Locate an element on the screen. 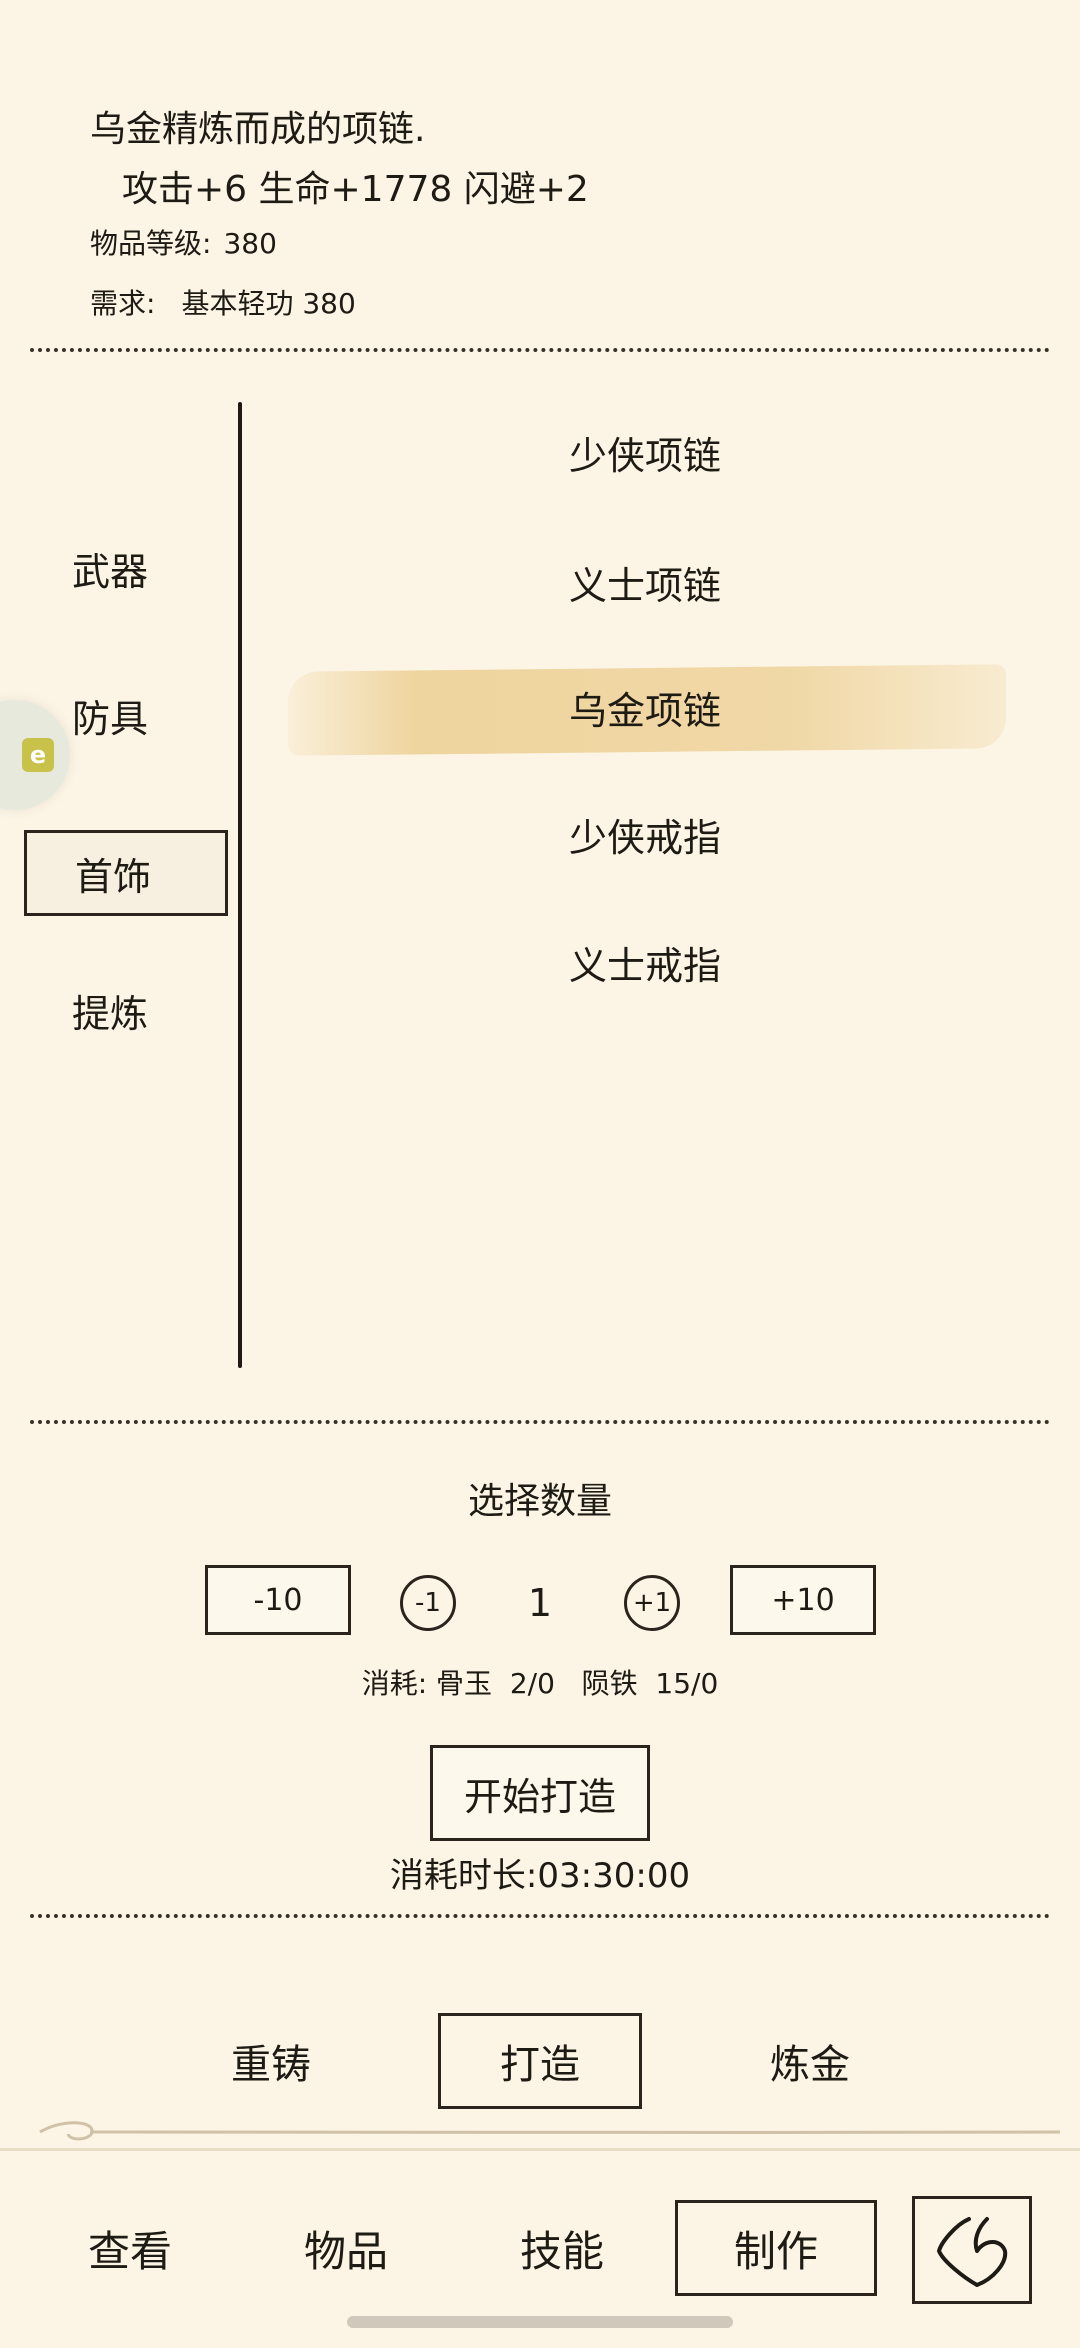  item-requirement-value: 基本轻功 380 is located at coordinates (268, 303).